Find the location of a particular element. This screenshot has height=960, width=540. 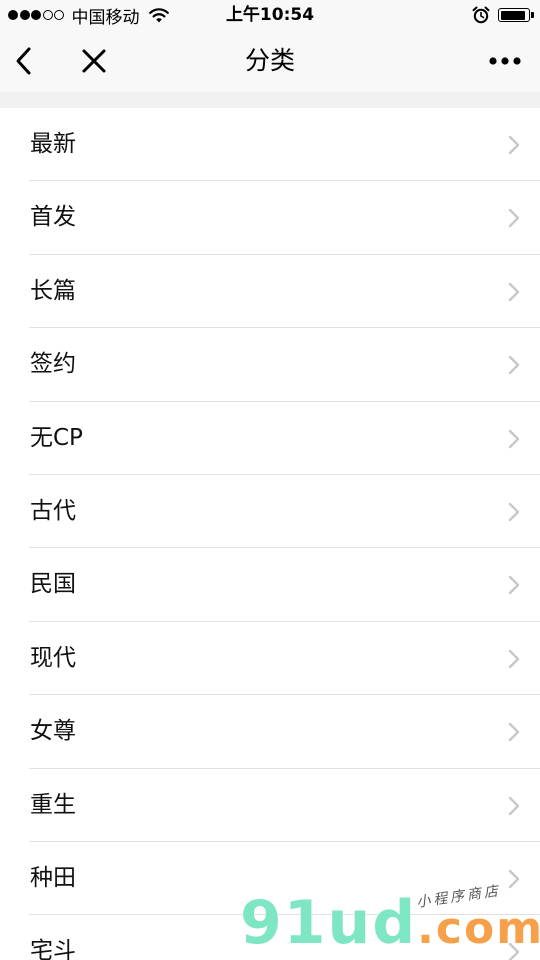

category-item: 宅斗 is located at coordinates (270, 937).